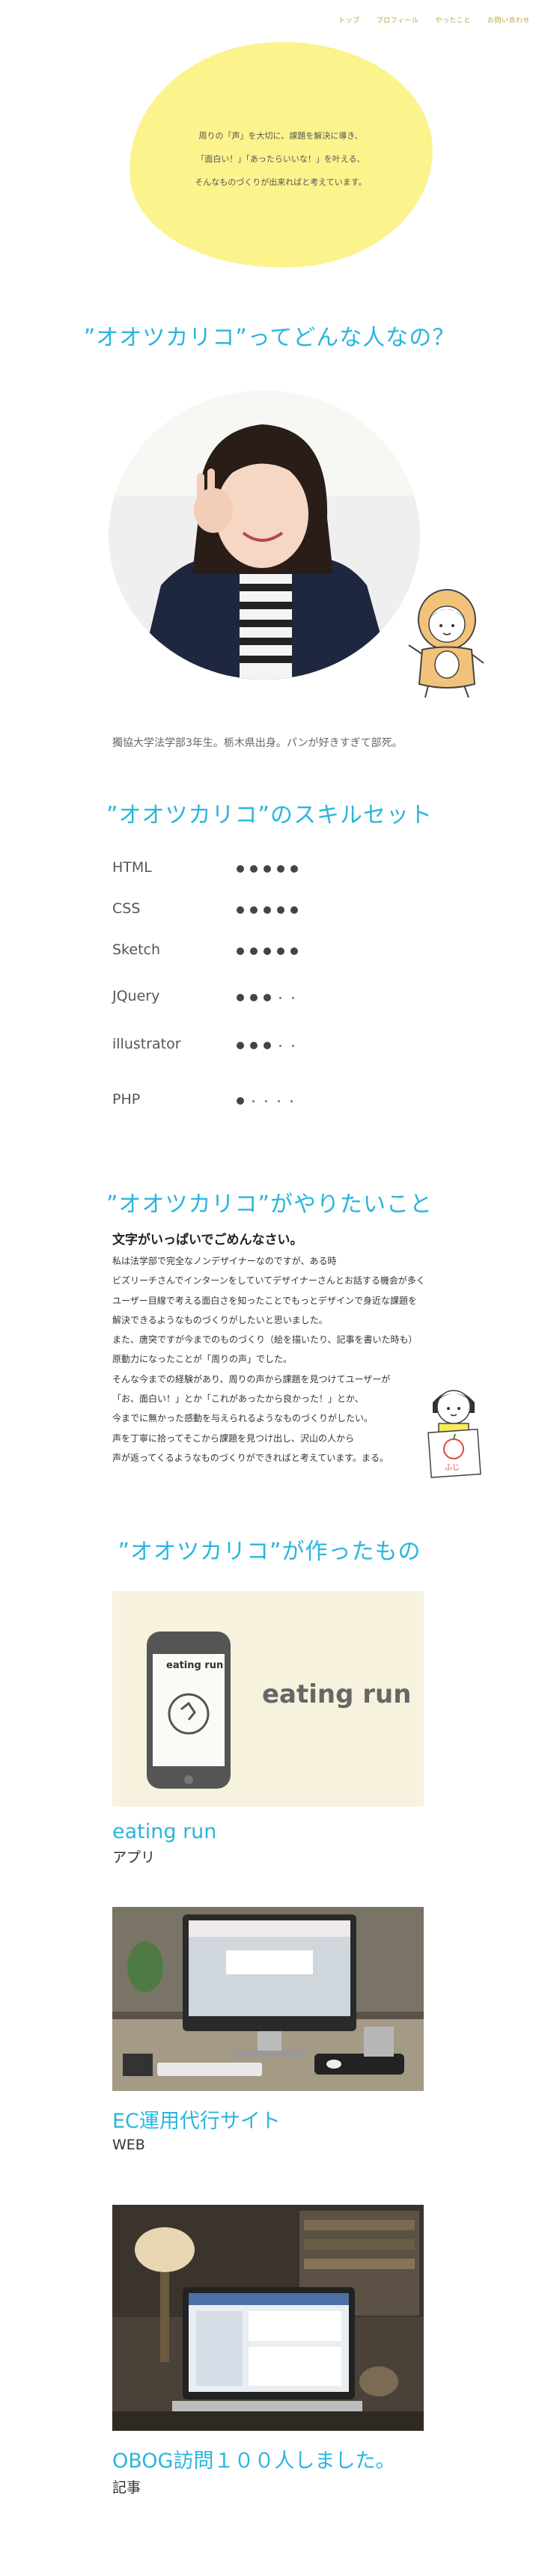 The width and height of the screenshot is (539, 2576). What do you see at coordinates (269, 1552) in the screenshot?
I see `works-heading: ”オオツカリコ”が作ったもの` at bounding box center [269, 1552].